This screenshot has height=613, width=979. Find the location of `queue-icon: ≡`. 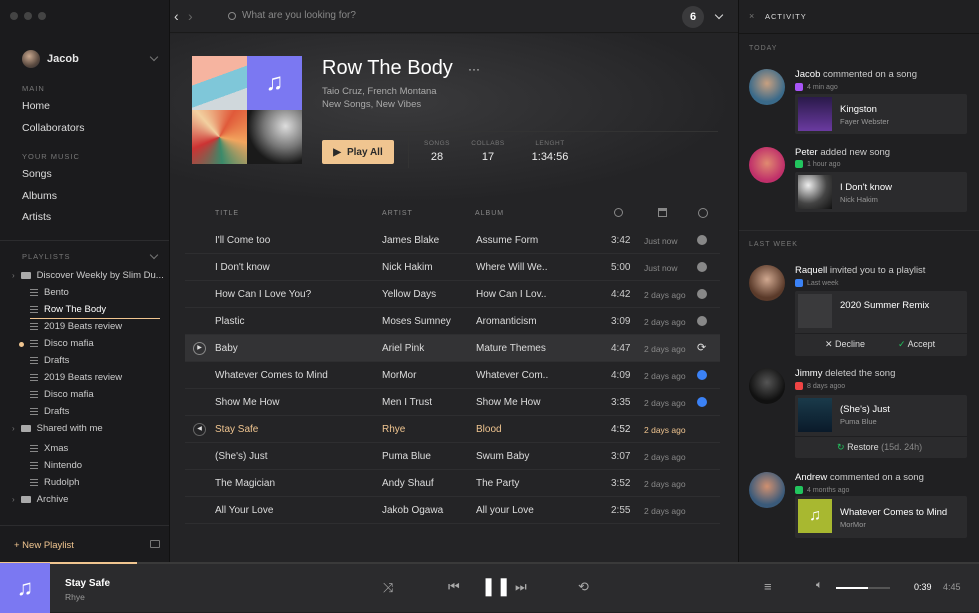

queue-icon: ≡ is located at coordinates (768, 586).